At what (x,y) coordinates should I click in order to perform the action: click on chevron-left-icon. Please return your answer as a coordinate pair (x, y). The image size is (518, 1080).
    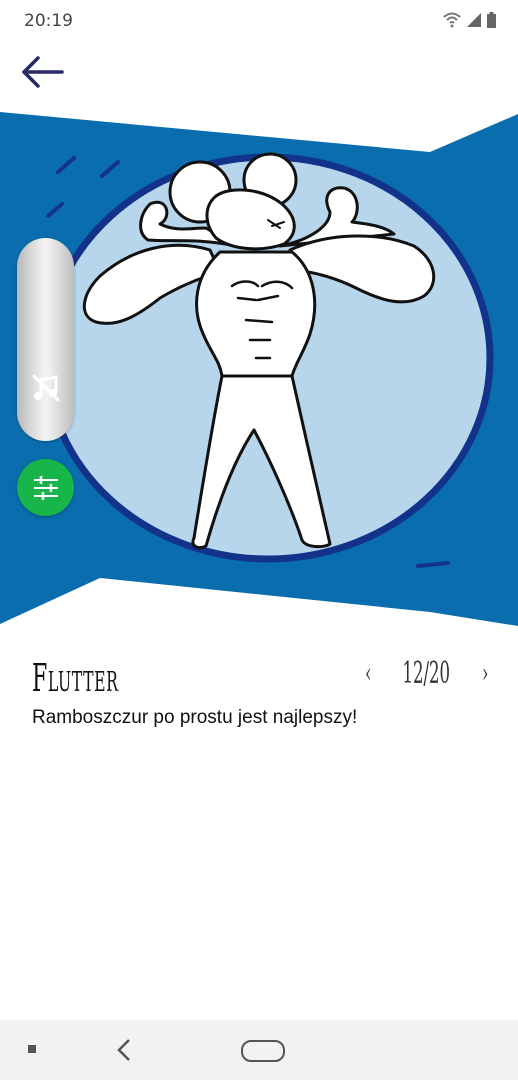
    Looking at the image, I should click on (123, 1050).